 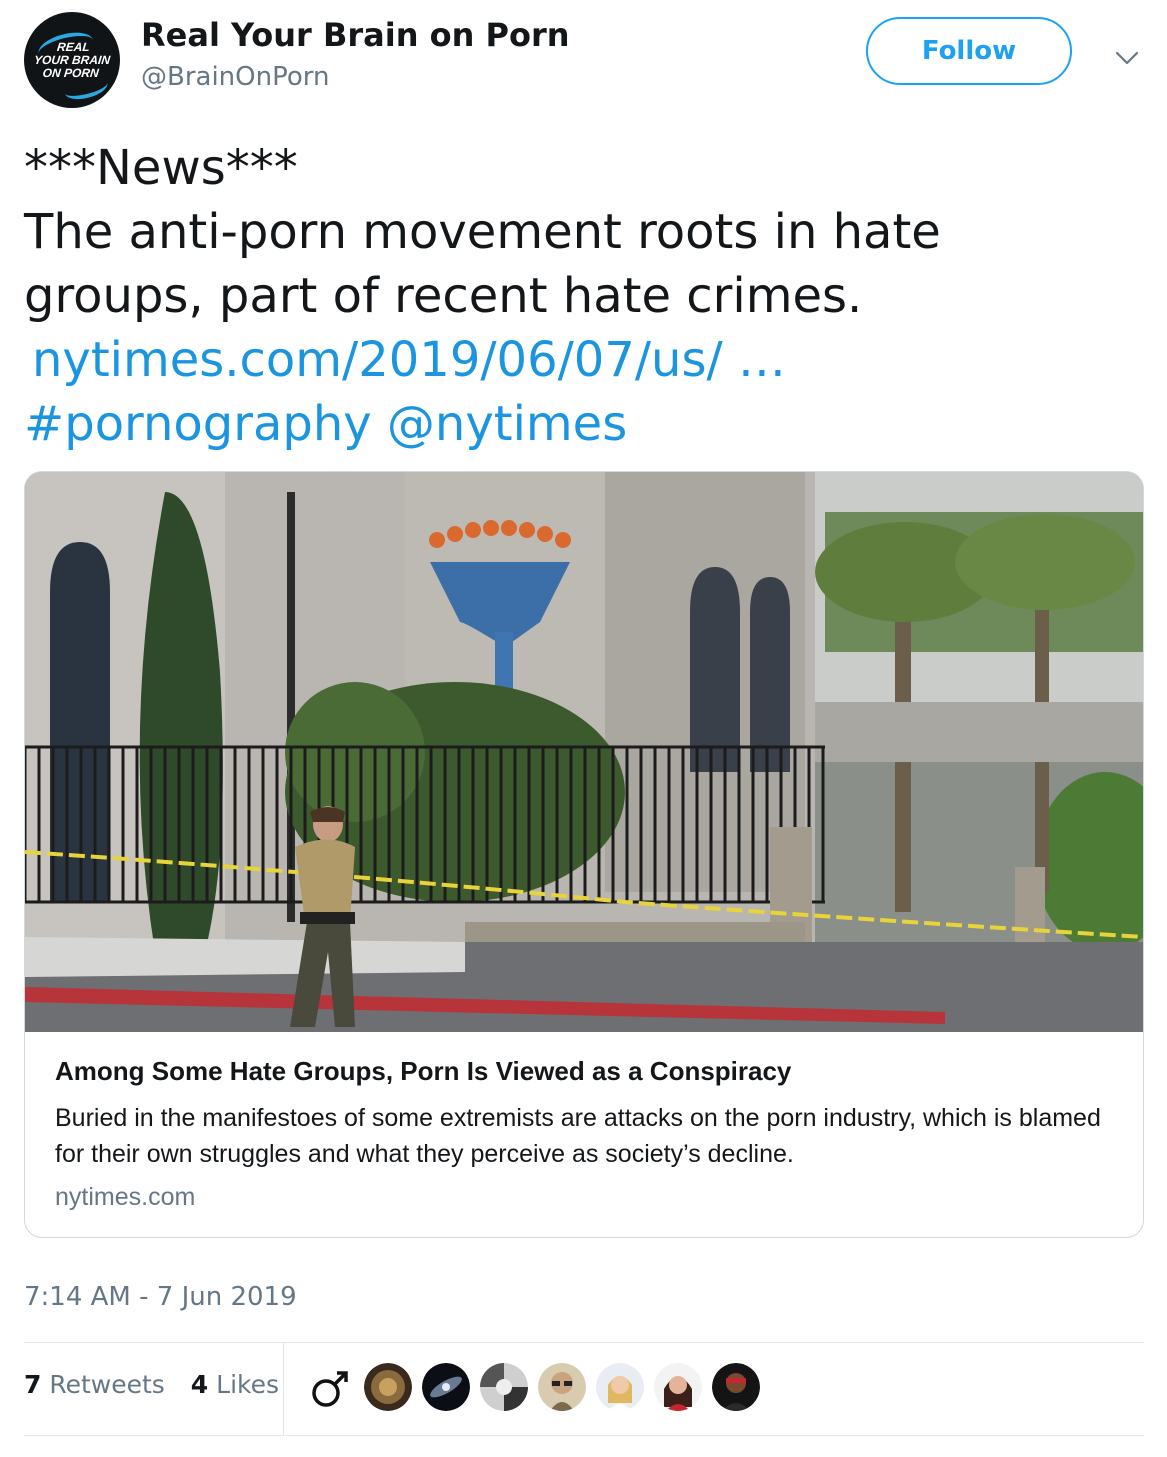 I want to click on likes-stat: 4 Likes, so click(x=235, y=1384).